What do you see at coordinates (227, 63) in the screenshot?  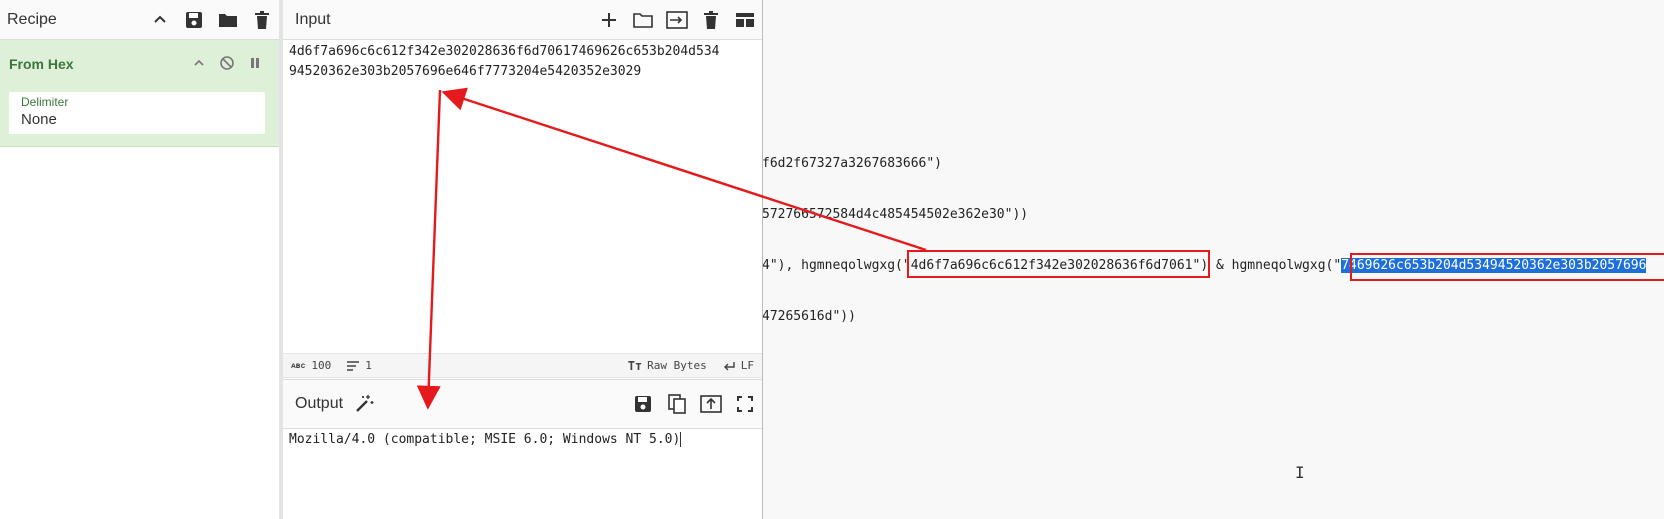 I see `disable-operation-icon` at bounding box center [227, 63].